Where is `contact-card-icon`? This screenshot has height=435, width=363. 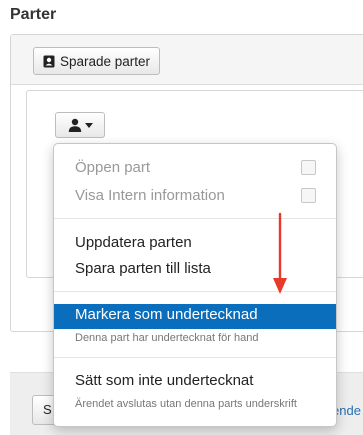 contact-card-icon is located at coordinates (49, 61).